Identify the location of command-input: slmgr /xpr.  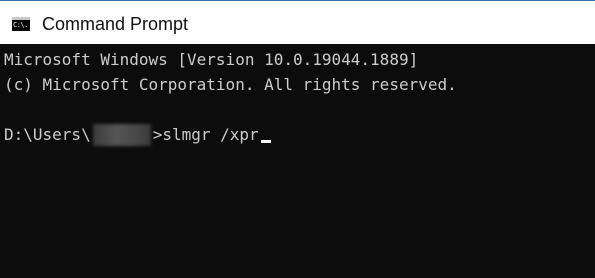
(210, 135).